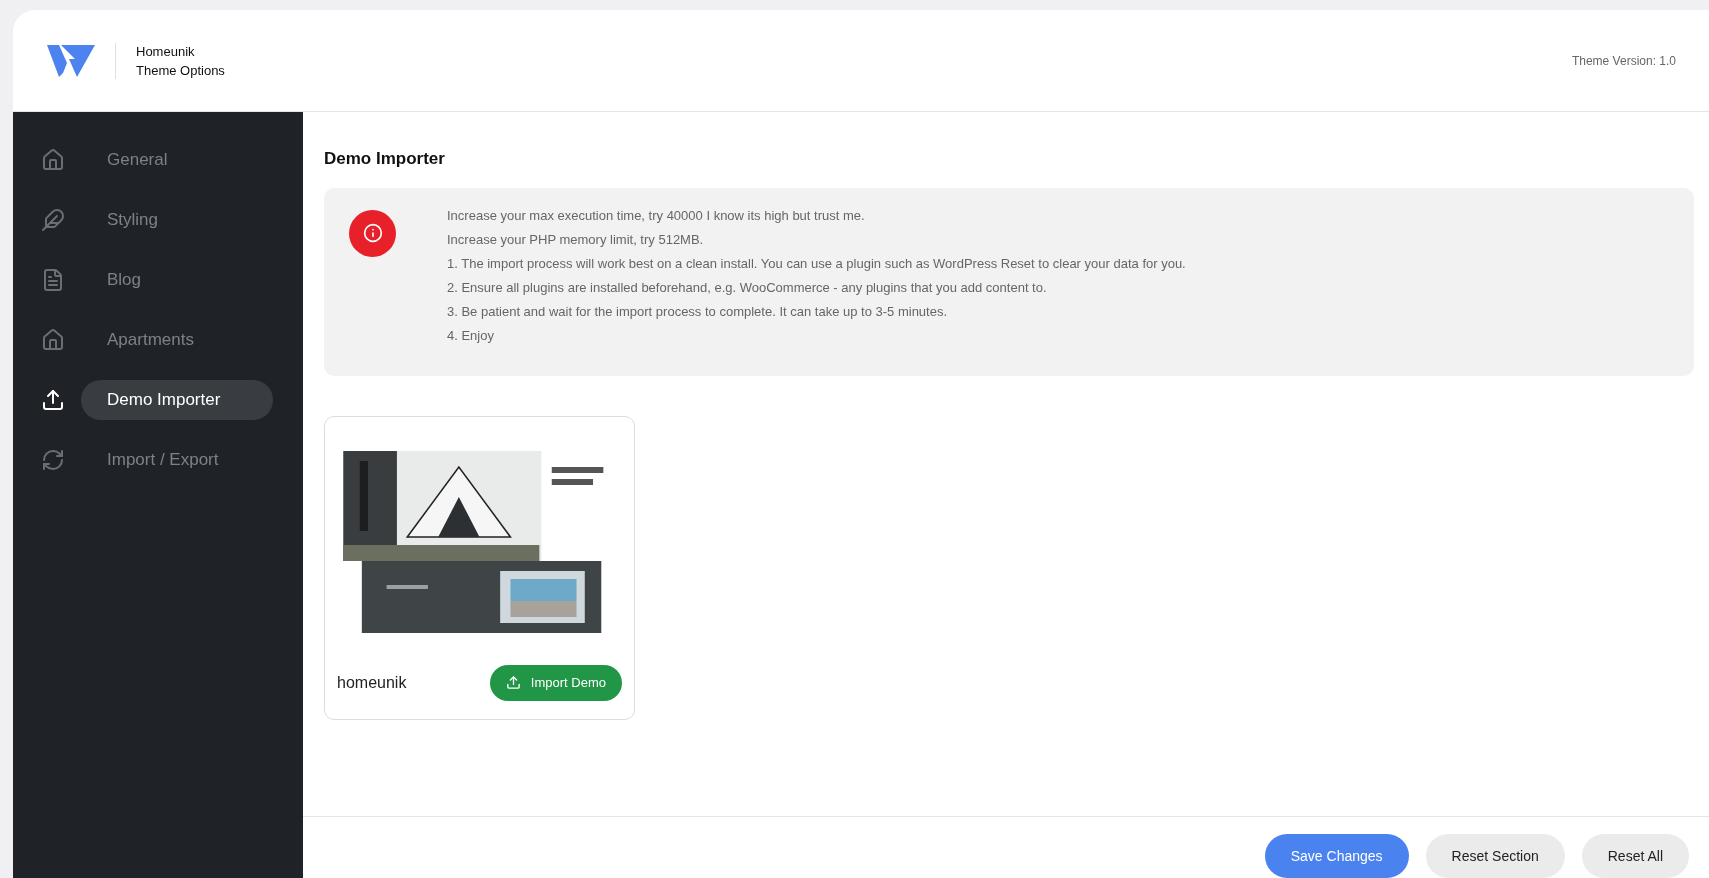  What do you see at coordinates (71, 60) in the screenshot?
I see `logo-icon` at bounding box center [71, 60].